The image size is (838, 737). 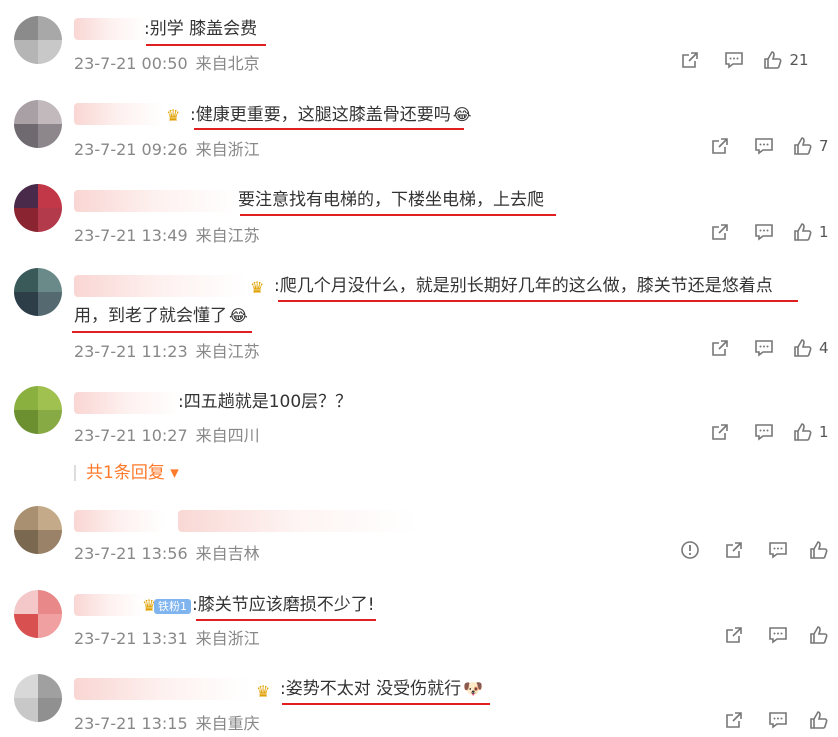 I want to click on comment-actions: 21, so click(x=753, y=60).